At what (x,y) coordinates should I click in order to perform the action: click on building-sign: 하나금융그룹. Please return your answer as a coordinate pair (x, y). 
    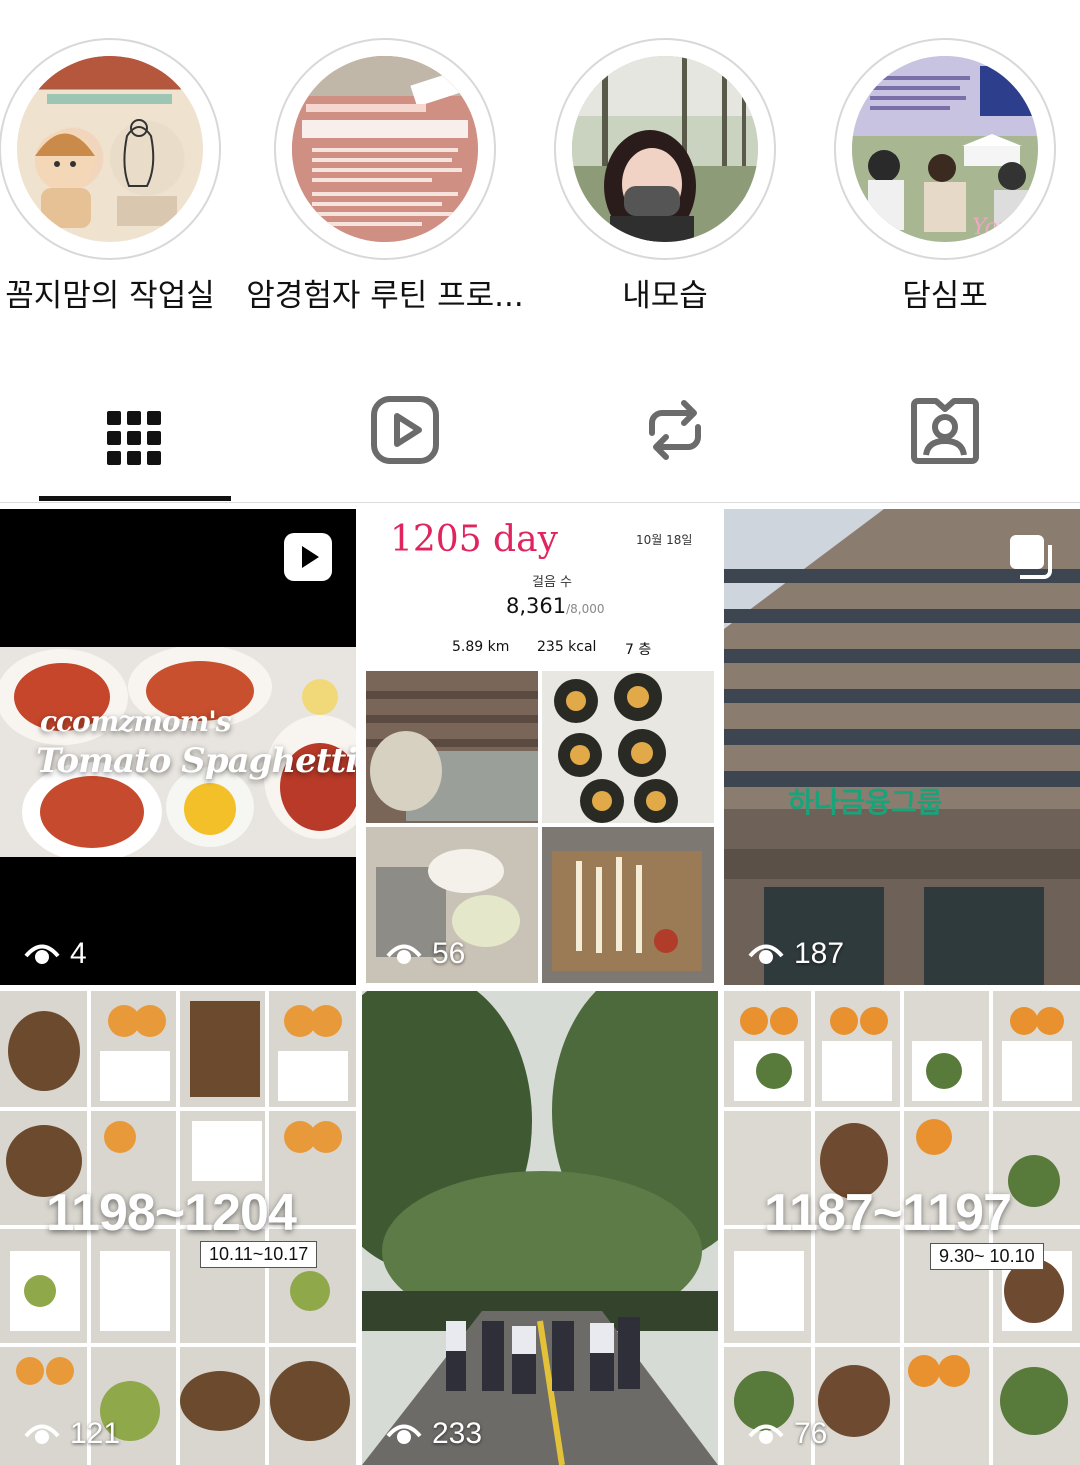
    Looking at the image, I should click on (865, 802).